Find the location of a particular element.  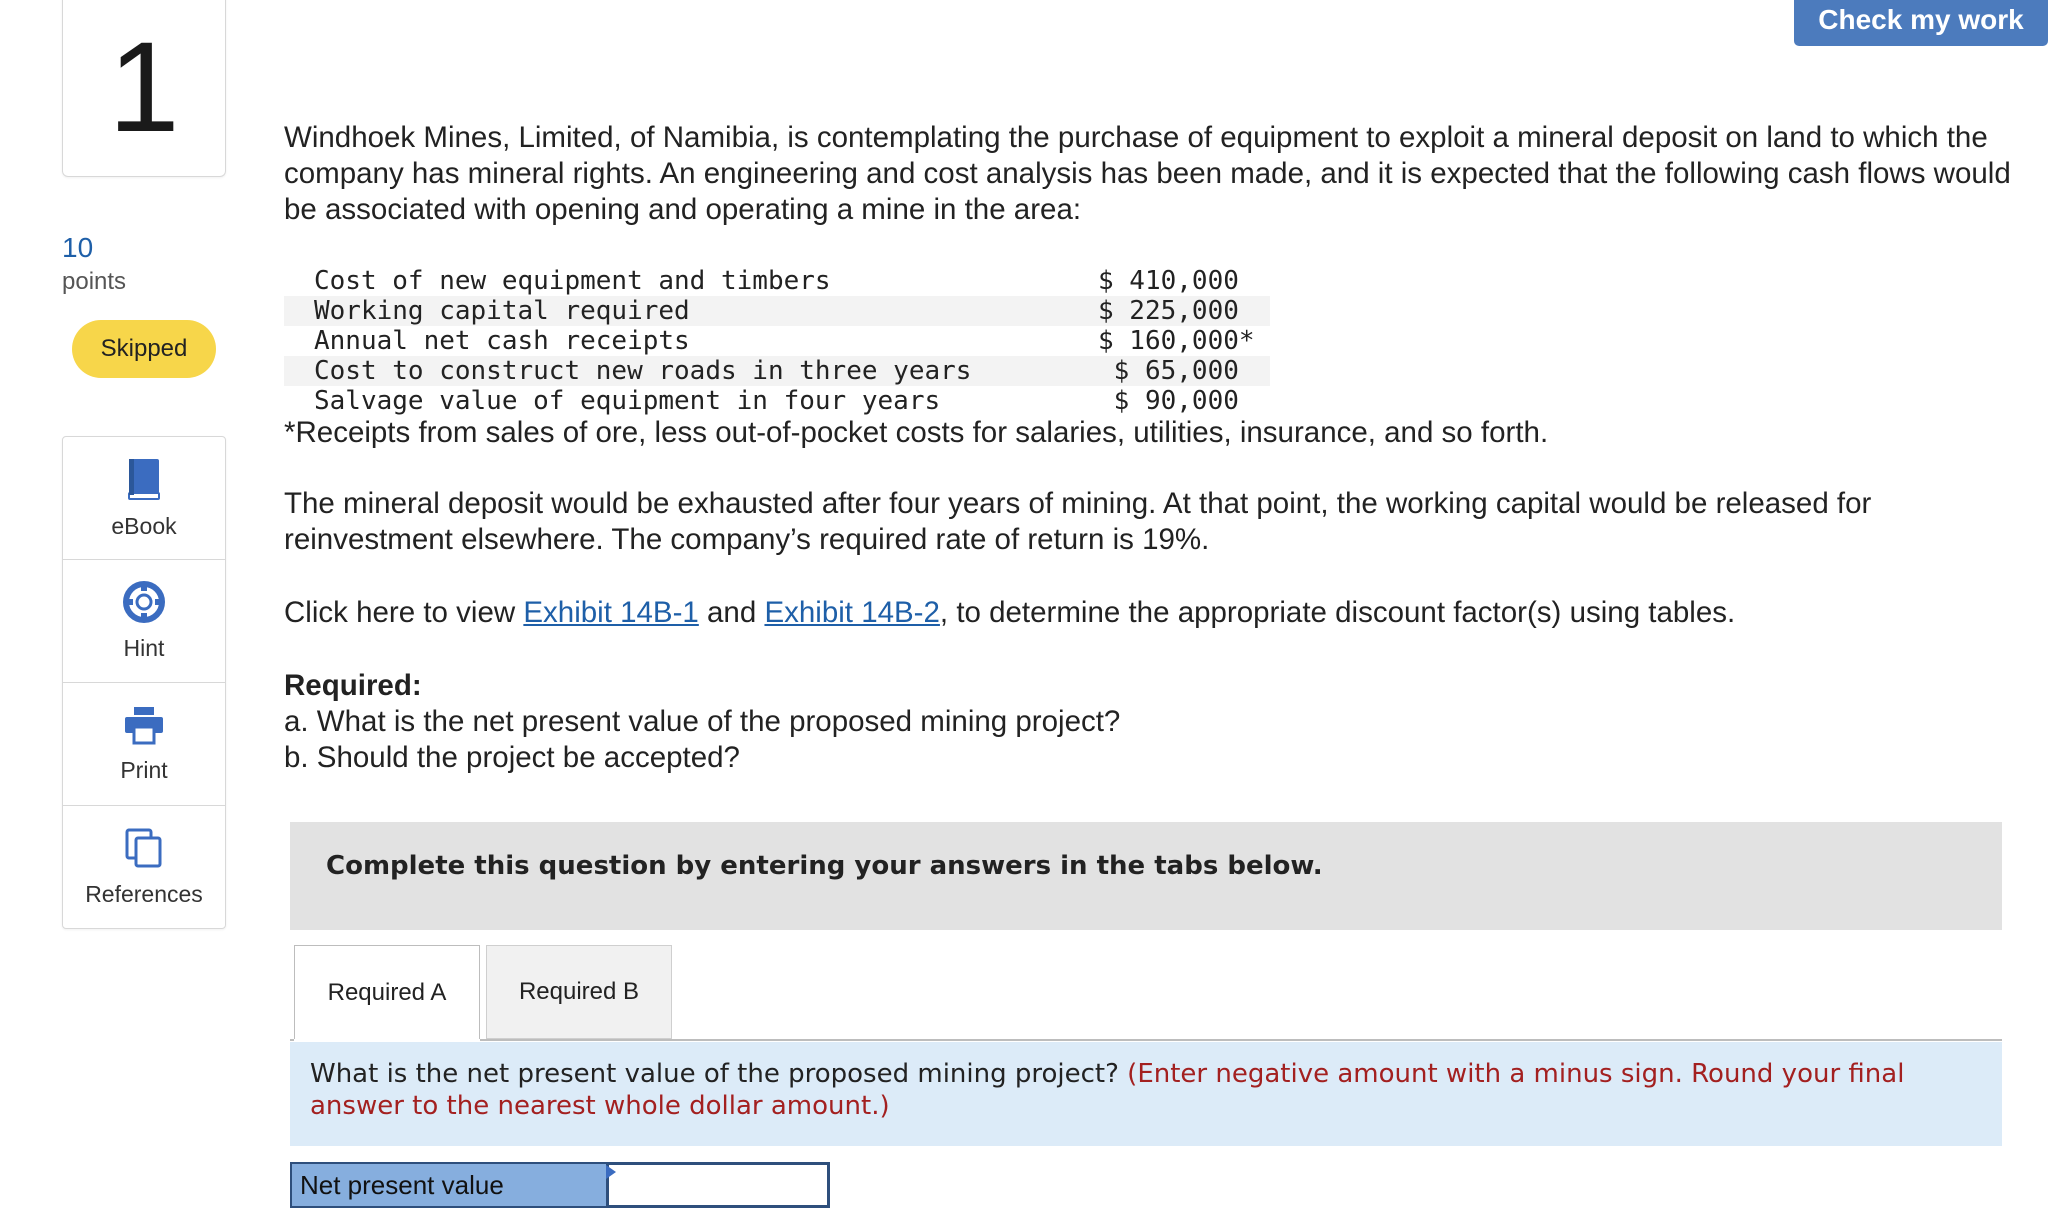

cash-flow-item: Salvage value of equipment in four years is located at coordinates (627, 401).